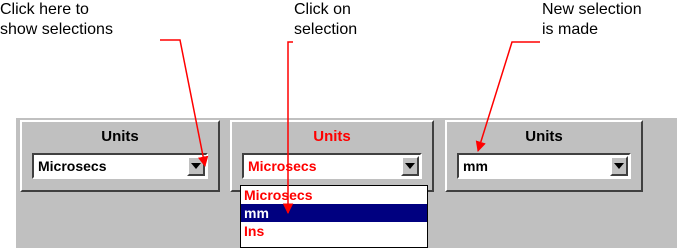 The width and height of the screenshot is (677, 248). I want to click on callout-show-selections: Click here to show selections, so click(56, 20).